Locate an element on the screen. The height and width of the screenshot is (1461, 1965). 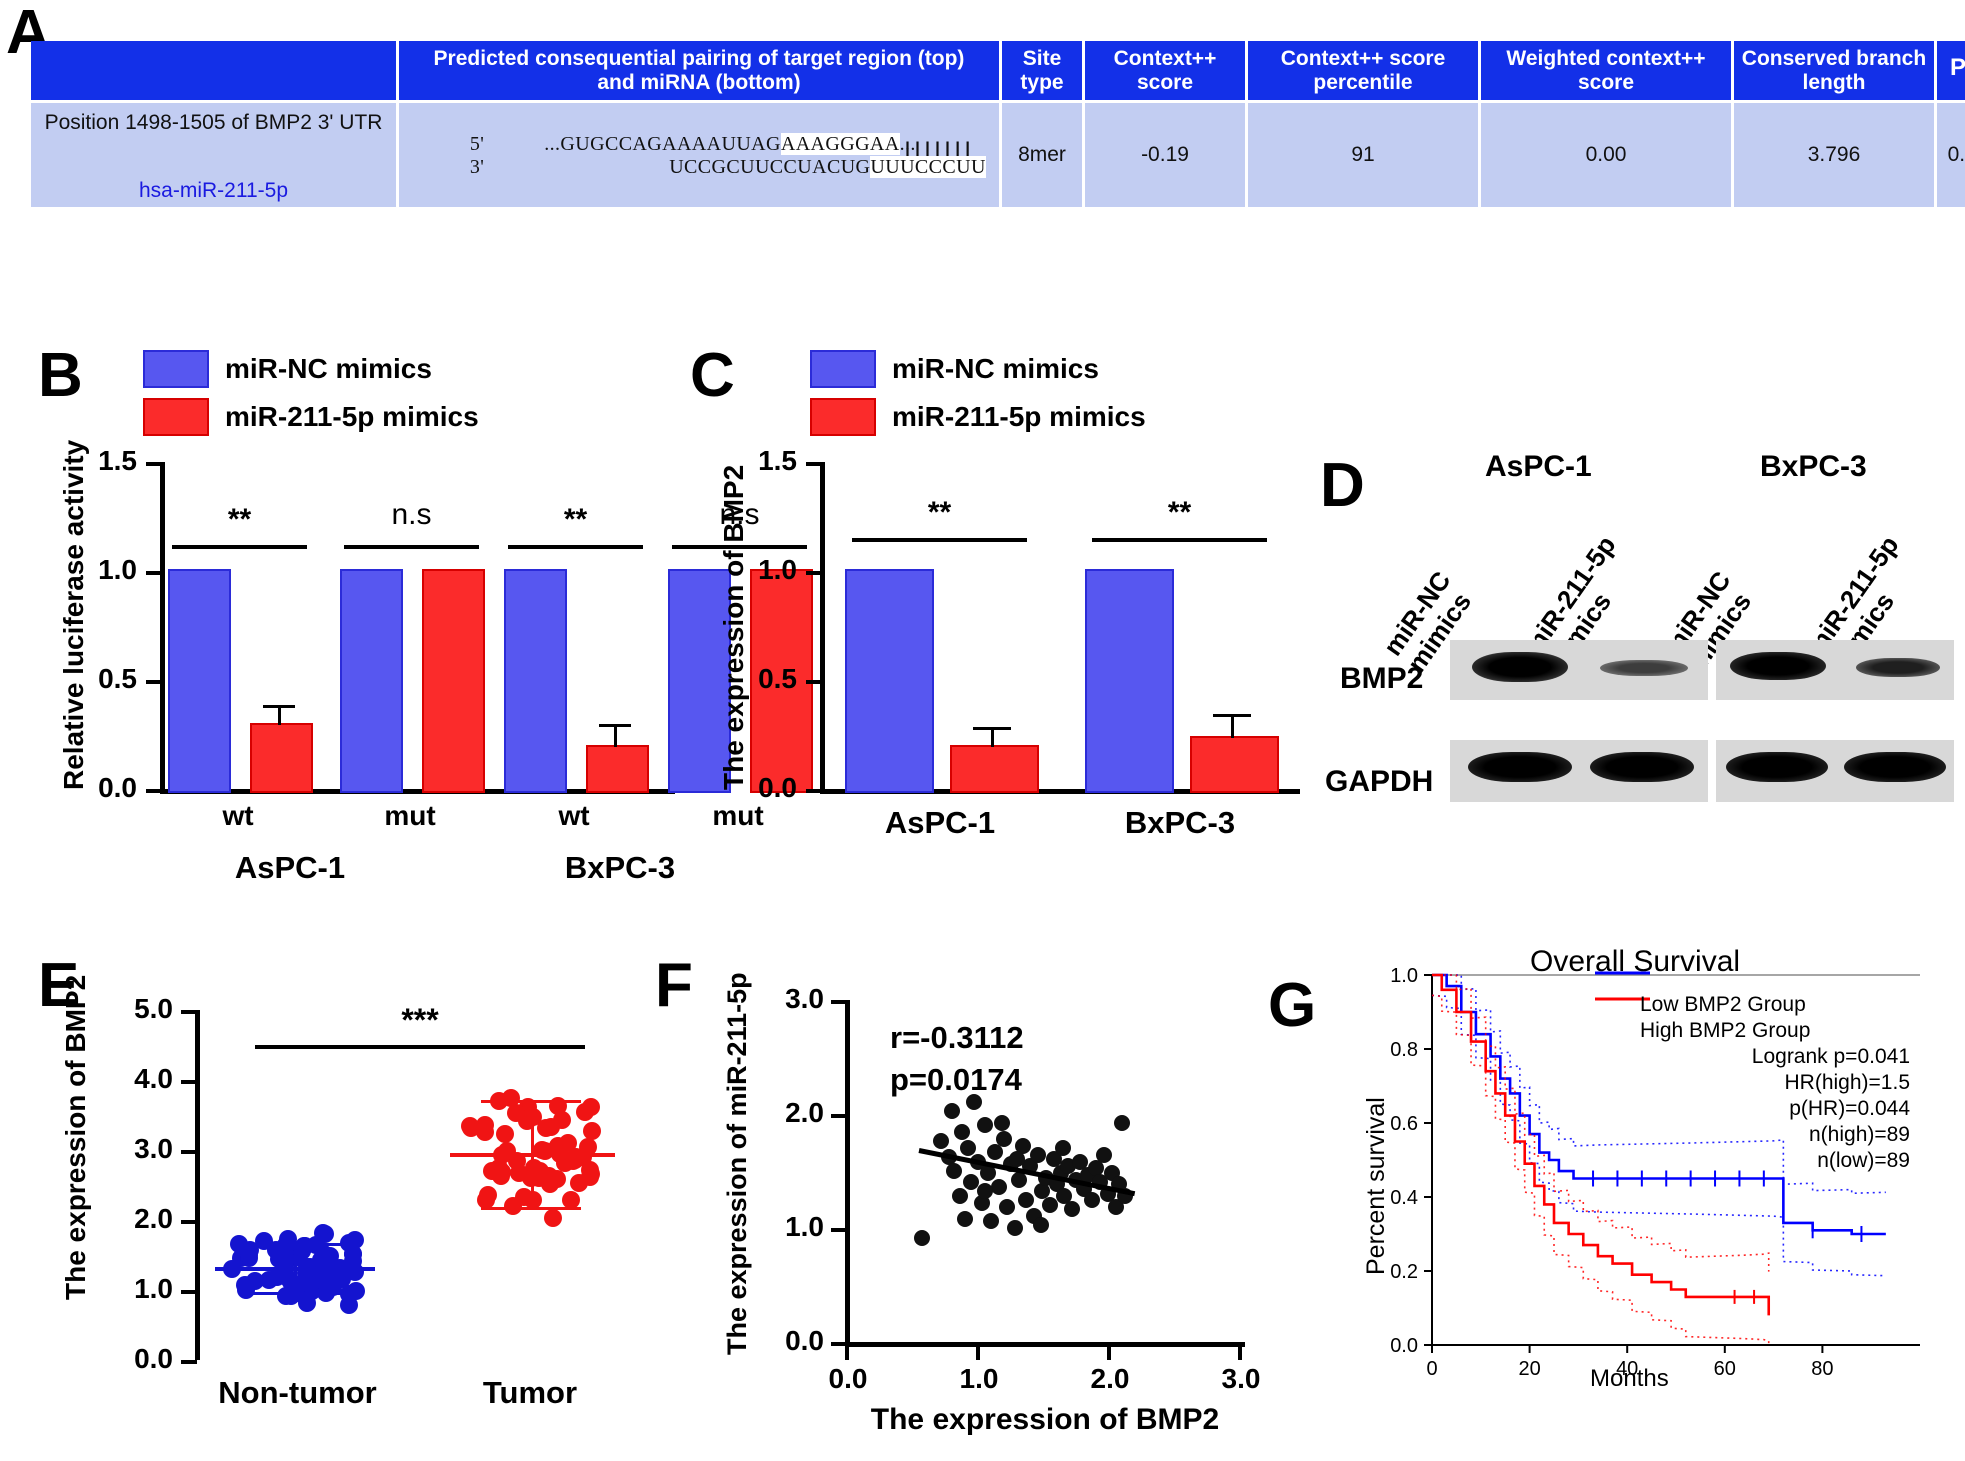
panel-g-xtick: 20 is located at coordinates (1529, 1369).